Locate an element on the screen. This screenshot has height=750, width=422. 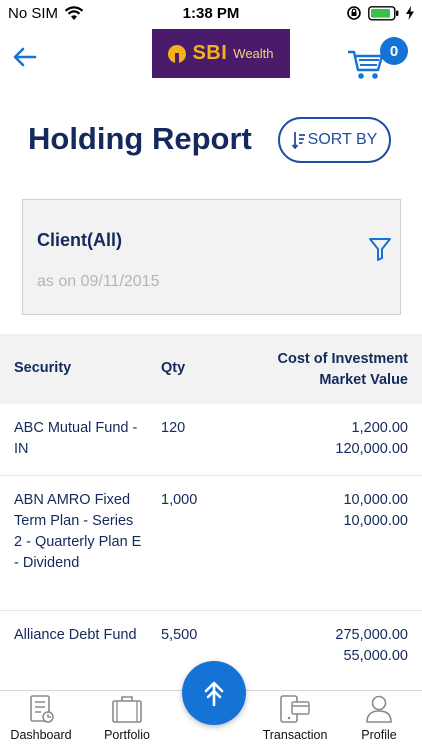
tab-portfolio-label: Portfolio is located at coordinates (127, 735).